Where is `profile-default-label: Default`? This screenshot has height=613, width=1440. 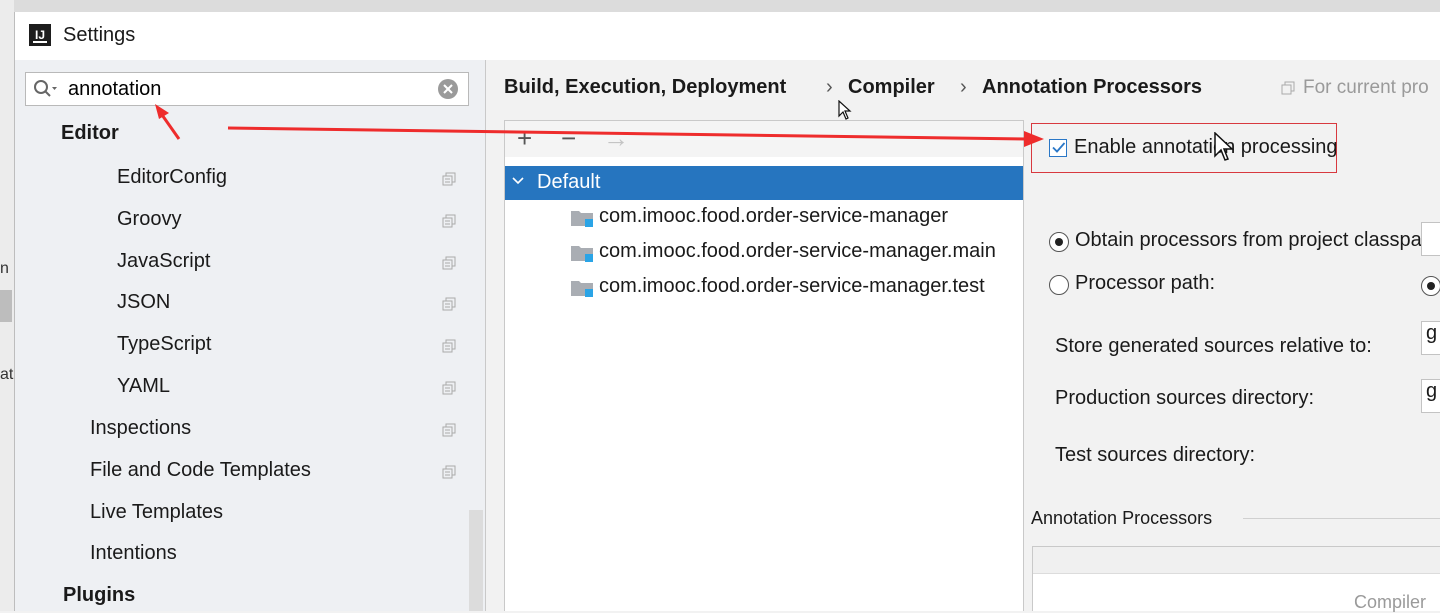
profile-default-label: Default is located at coordinates (569, 182).